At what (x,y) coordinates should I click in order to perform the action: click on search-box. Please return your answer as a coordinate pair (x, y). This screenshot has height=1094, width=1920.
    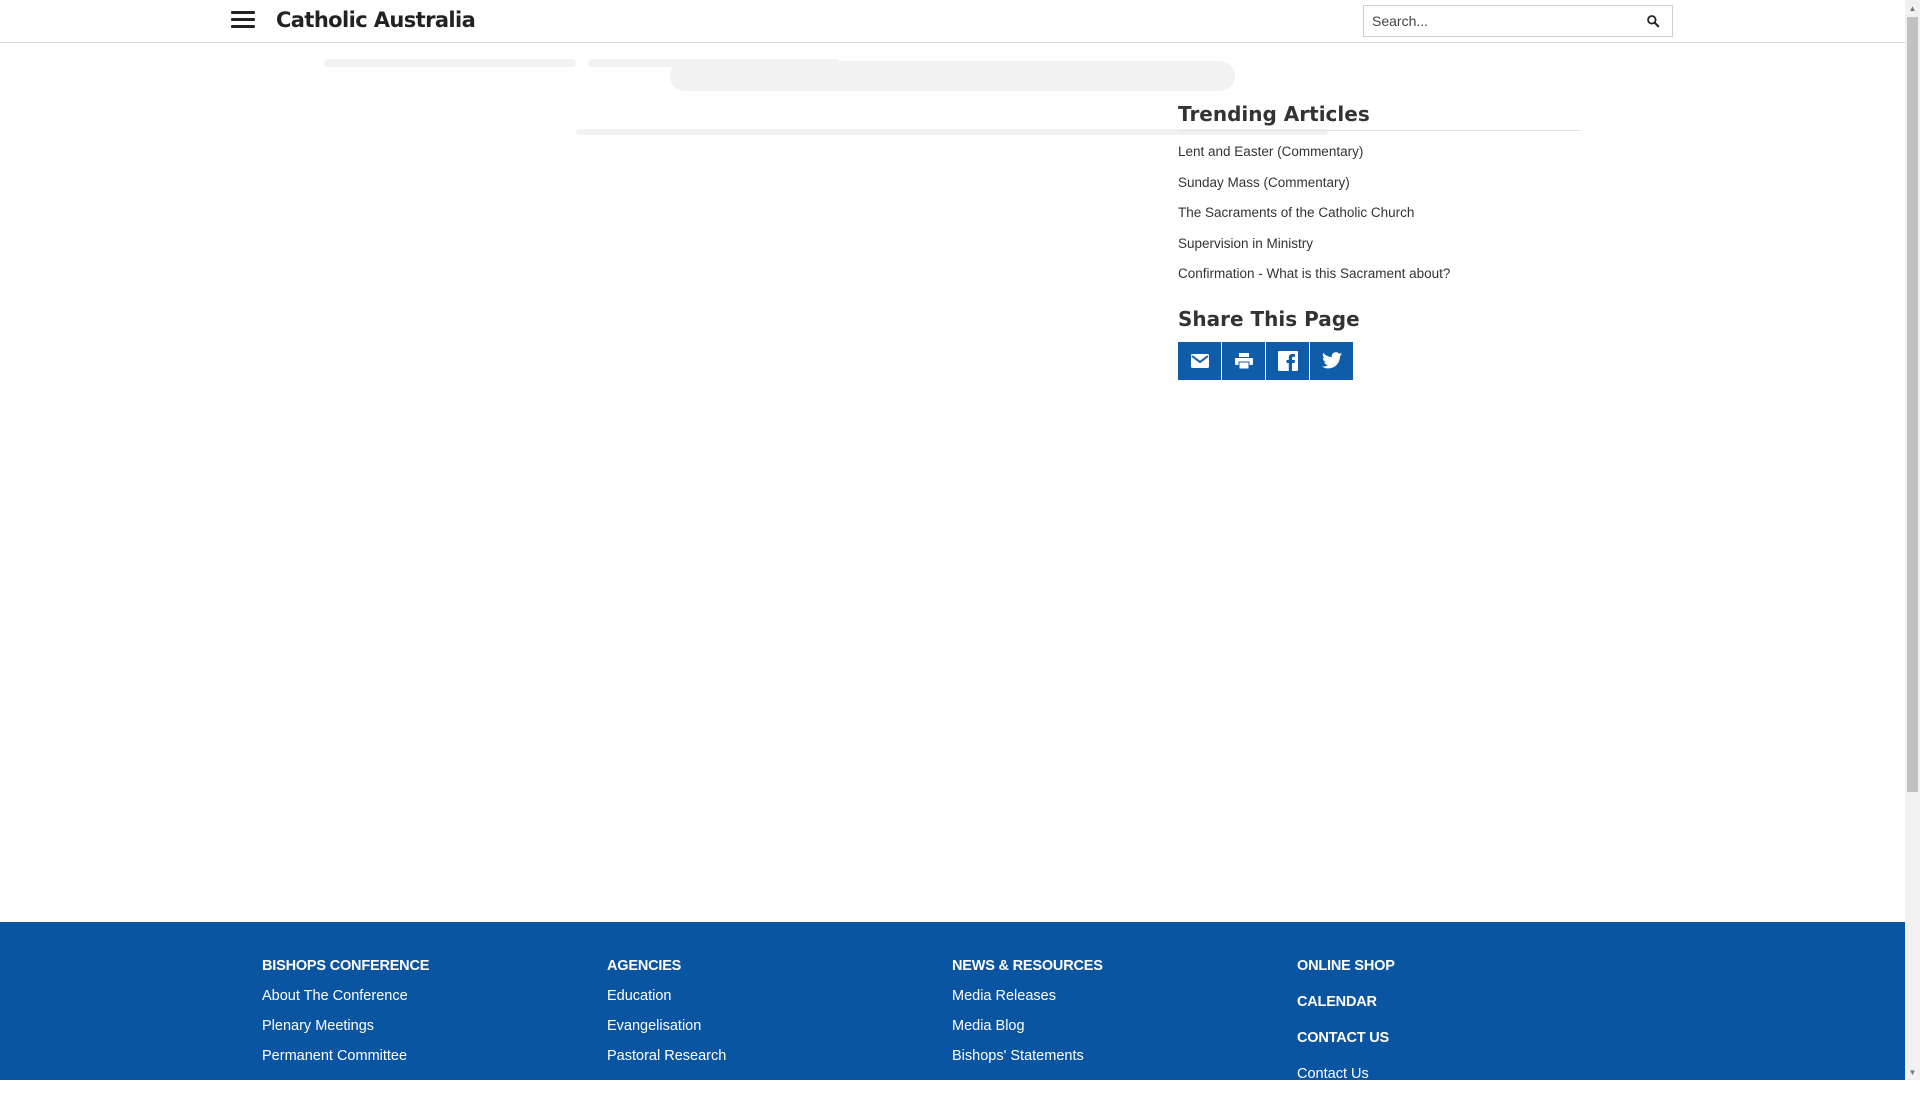
    Looking at the image, I should click on (1518, 21).